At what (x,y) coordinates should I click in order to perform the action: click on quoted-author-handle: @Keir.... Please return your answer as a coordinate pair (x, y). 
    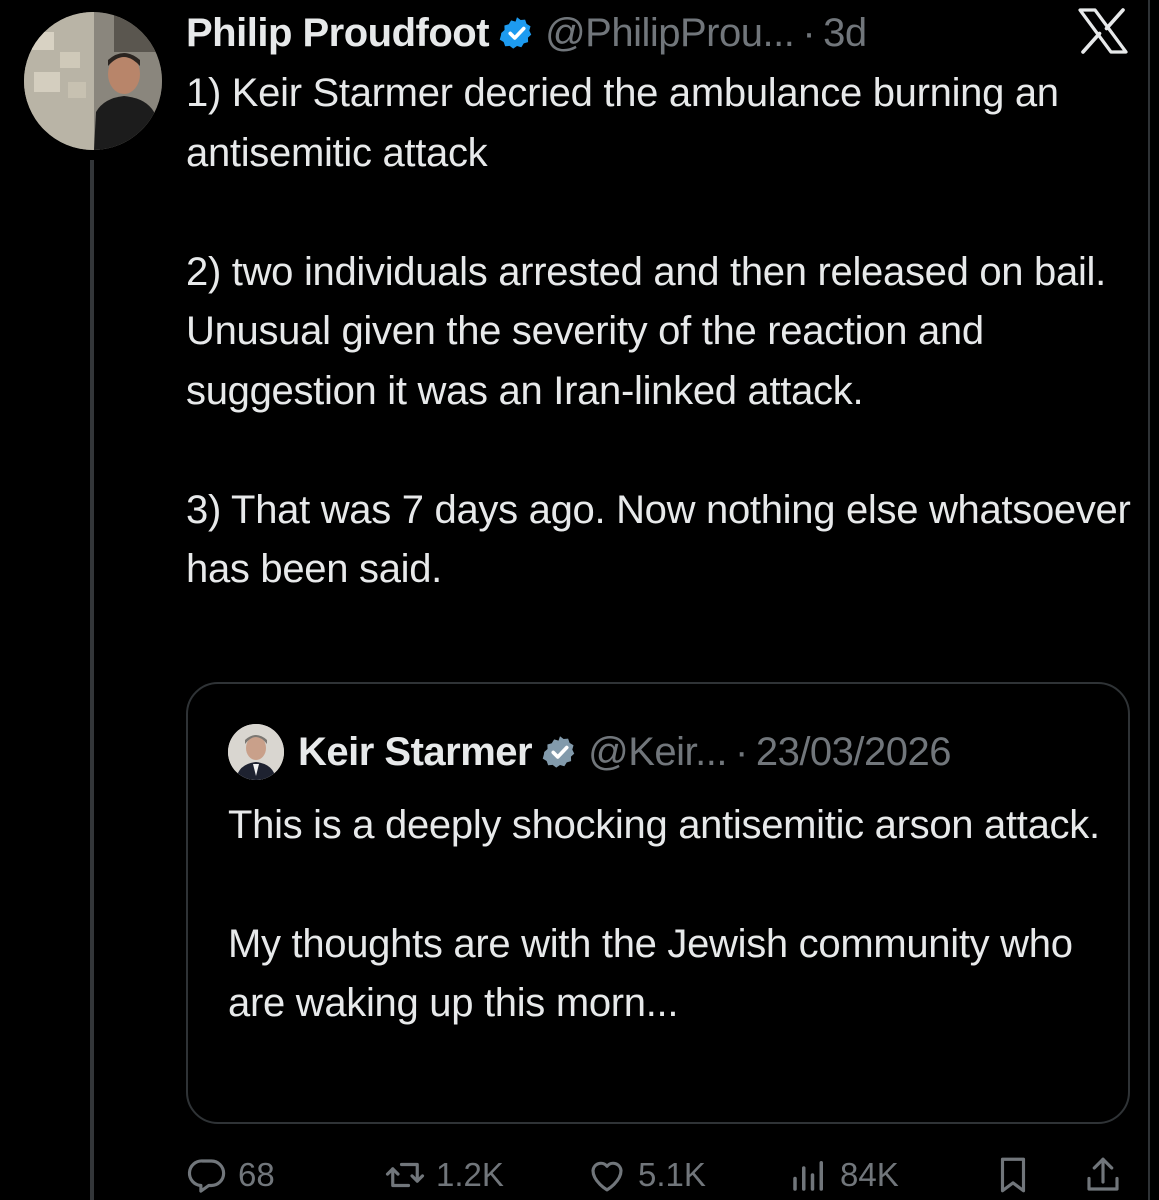
    Looking at the image, I should click on (657, 752).